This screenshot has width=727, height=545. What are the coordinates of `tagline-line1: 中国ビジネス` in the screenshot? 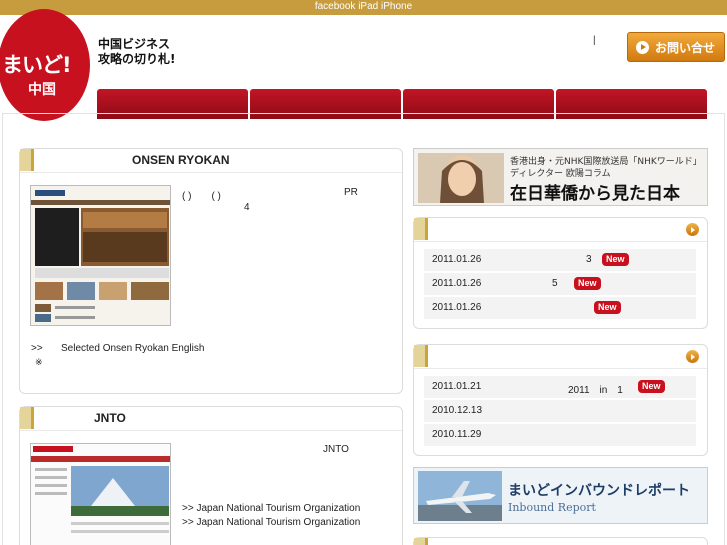 It's located at (134, 44).